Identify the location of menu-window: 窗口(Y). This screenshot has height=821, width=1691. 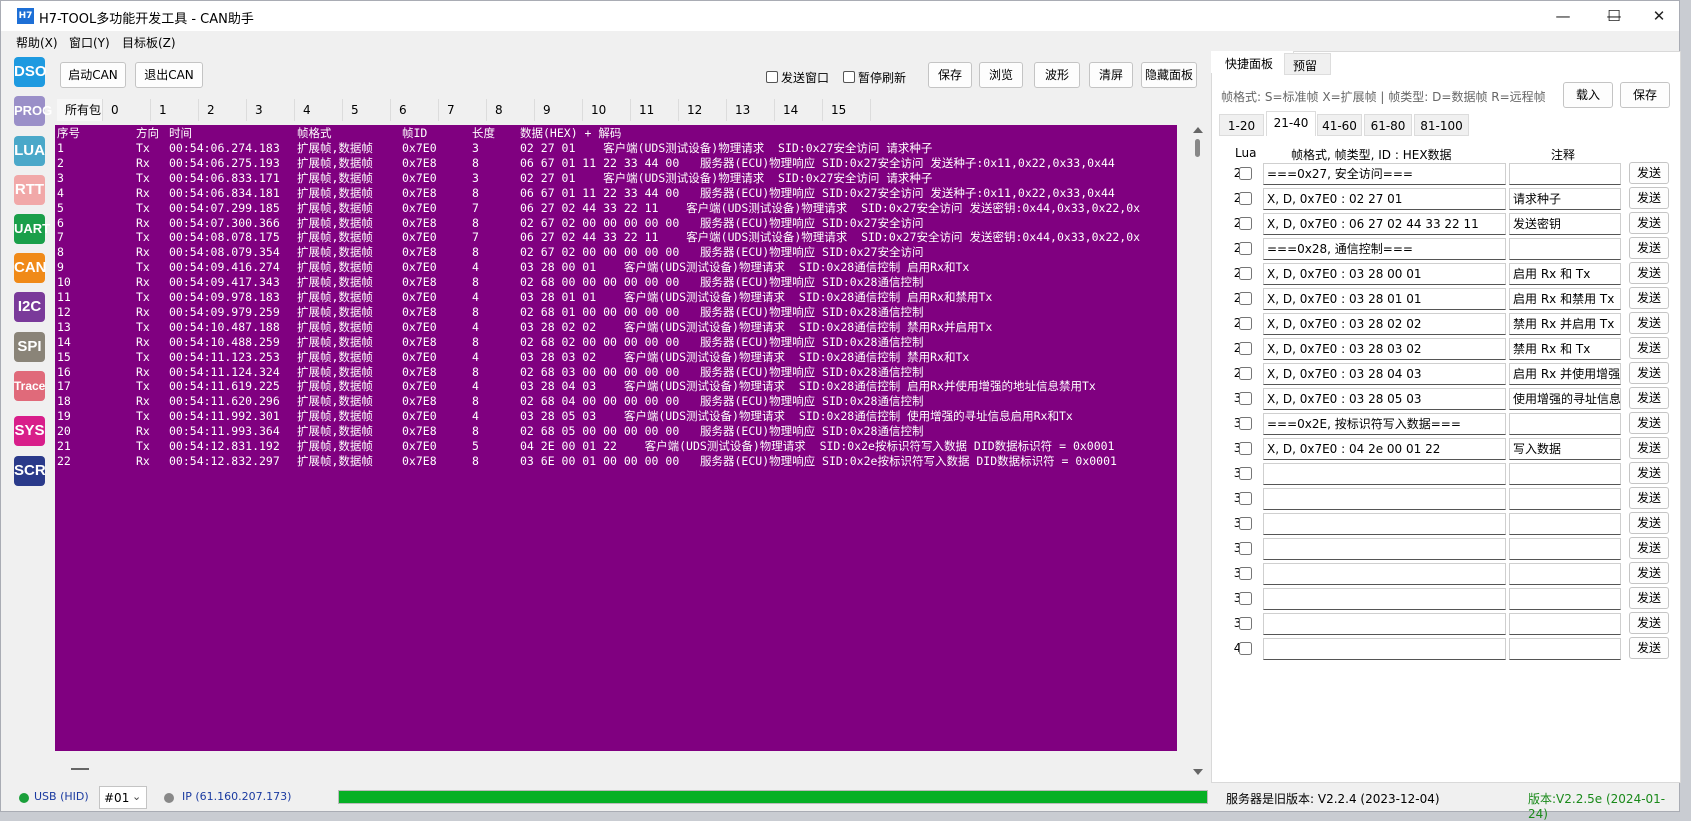
(89, 42).